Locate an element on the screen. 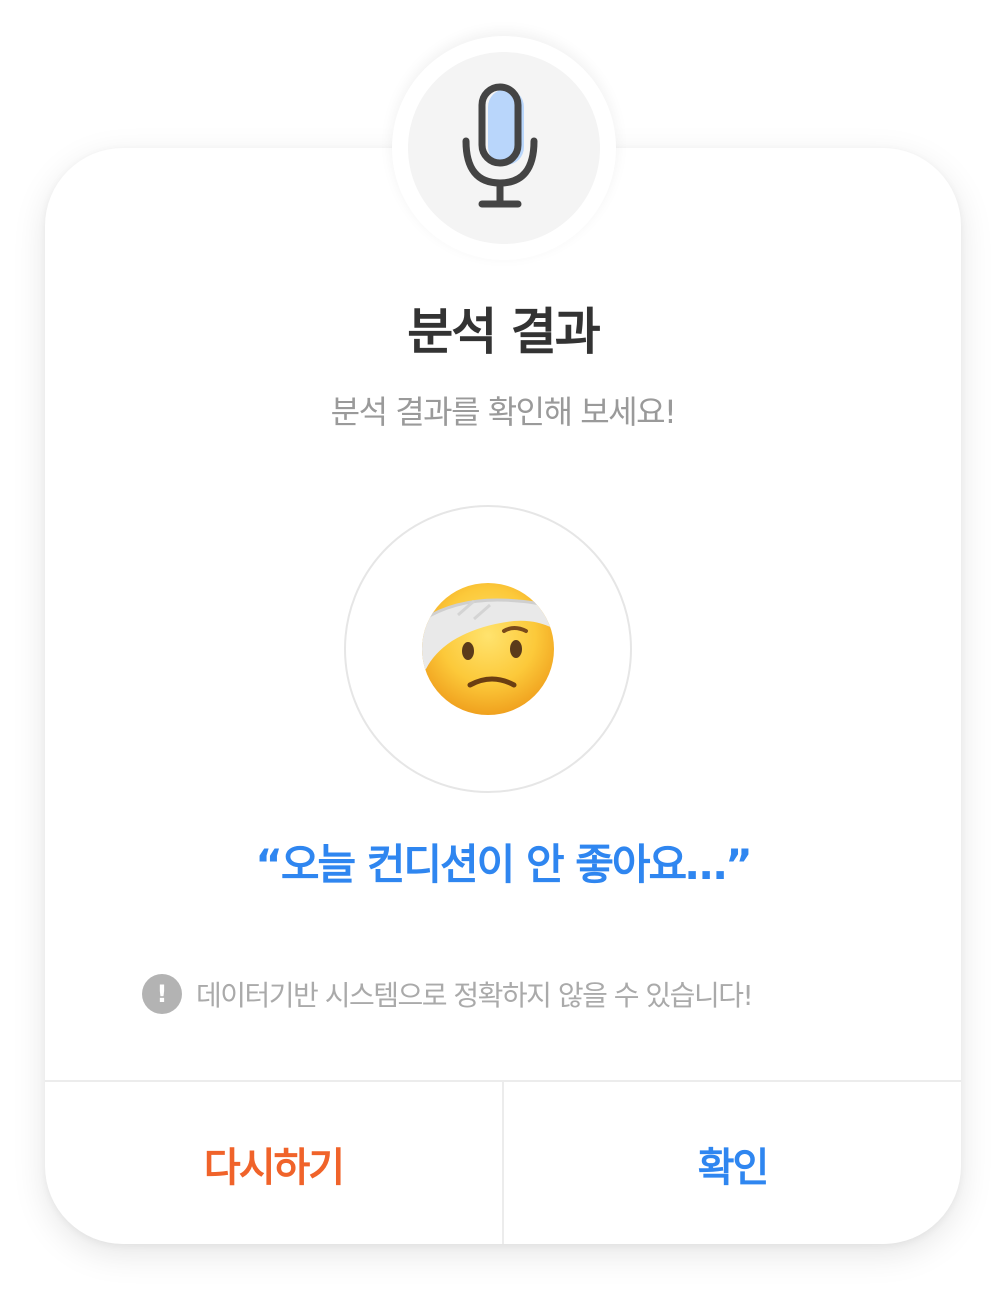  microphone-icon is located at coordinates (500, 145).